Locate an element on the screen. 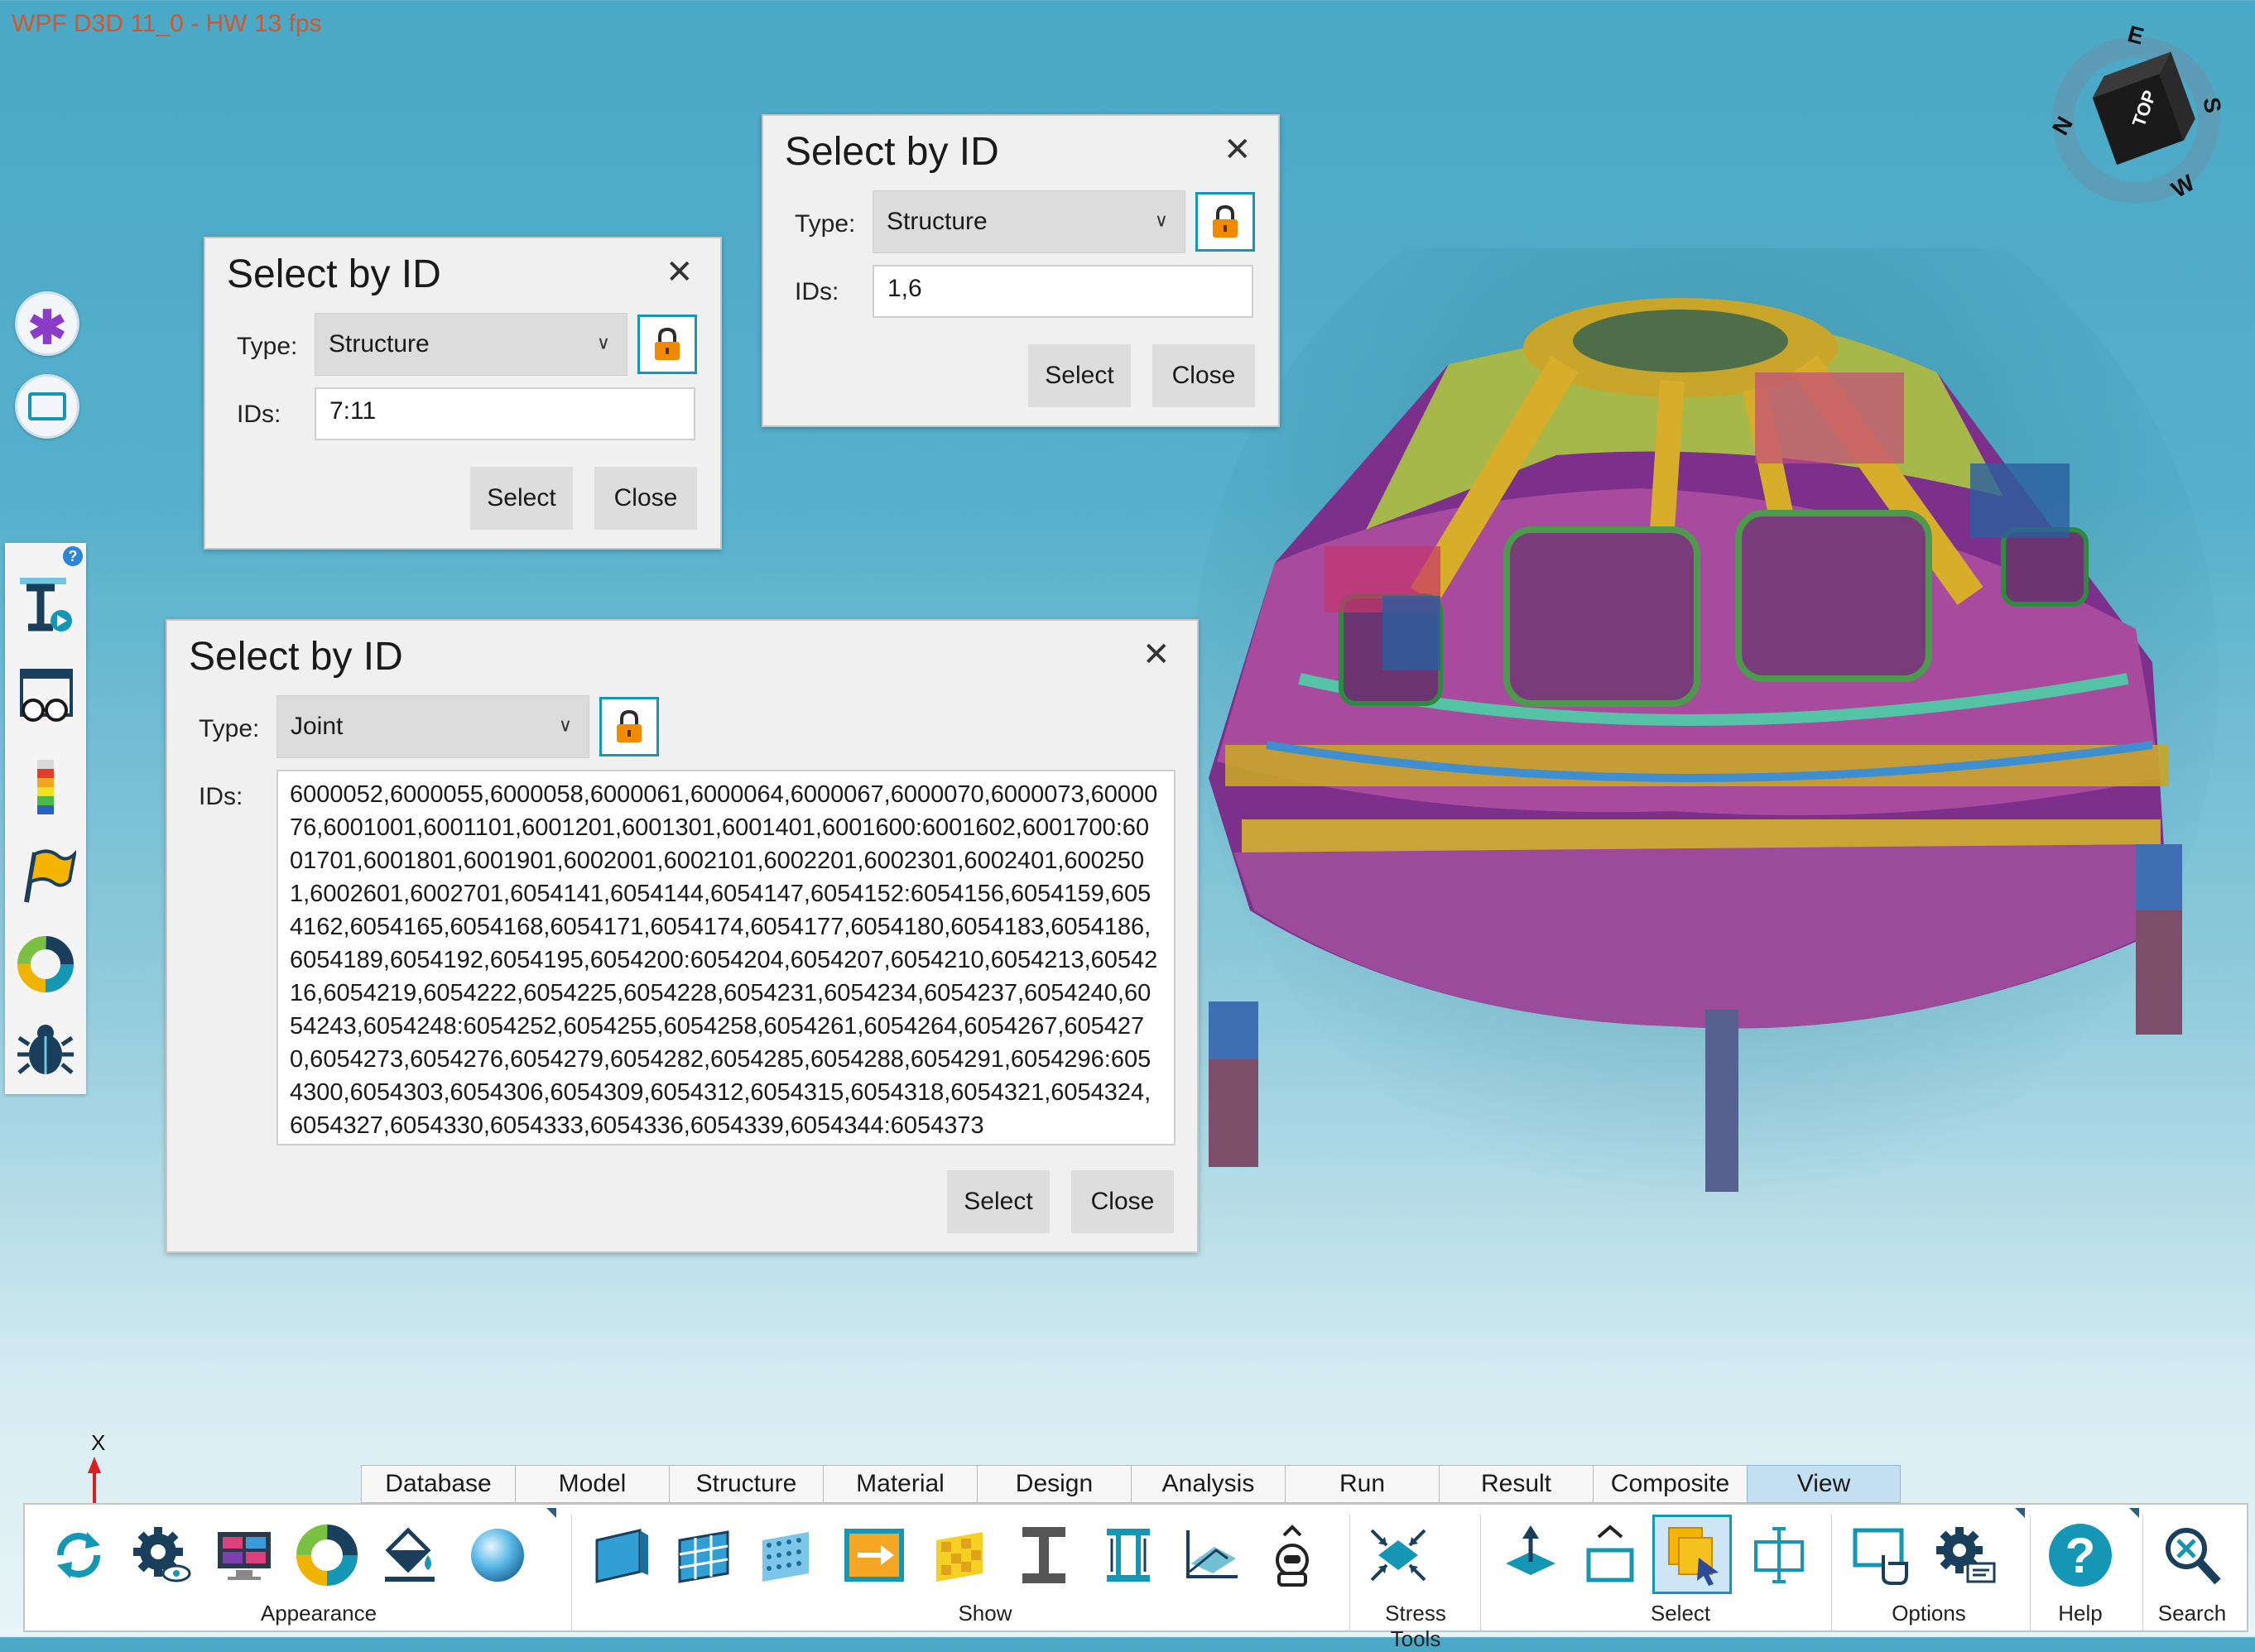  monitor-icon is located at coordinates (245, 1555).